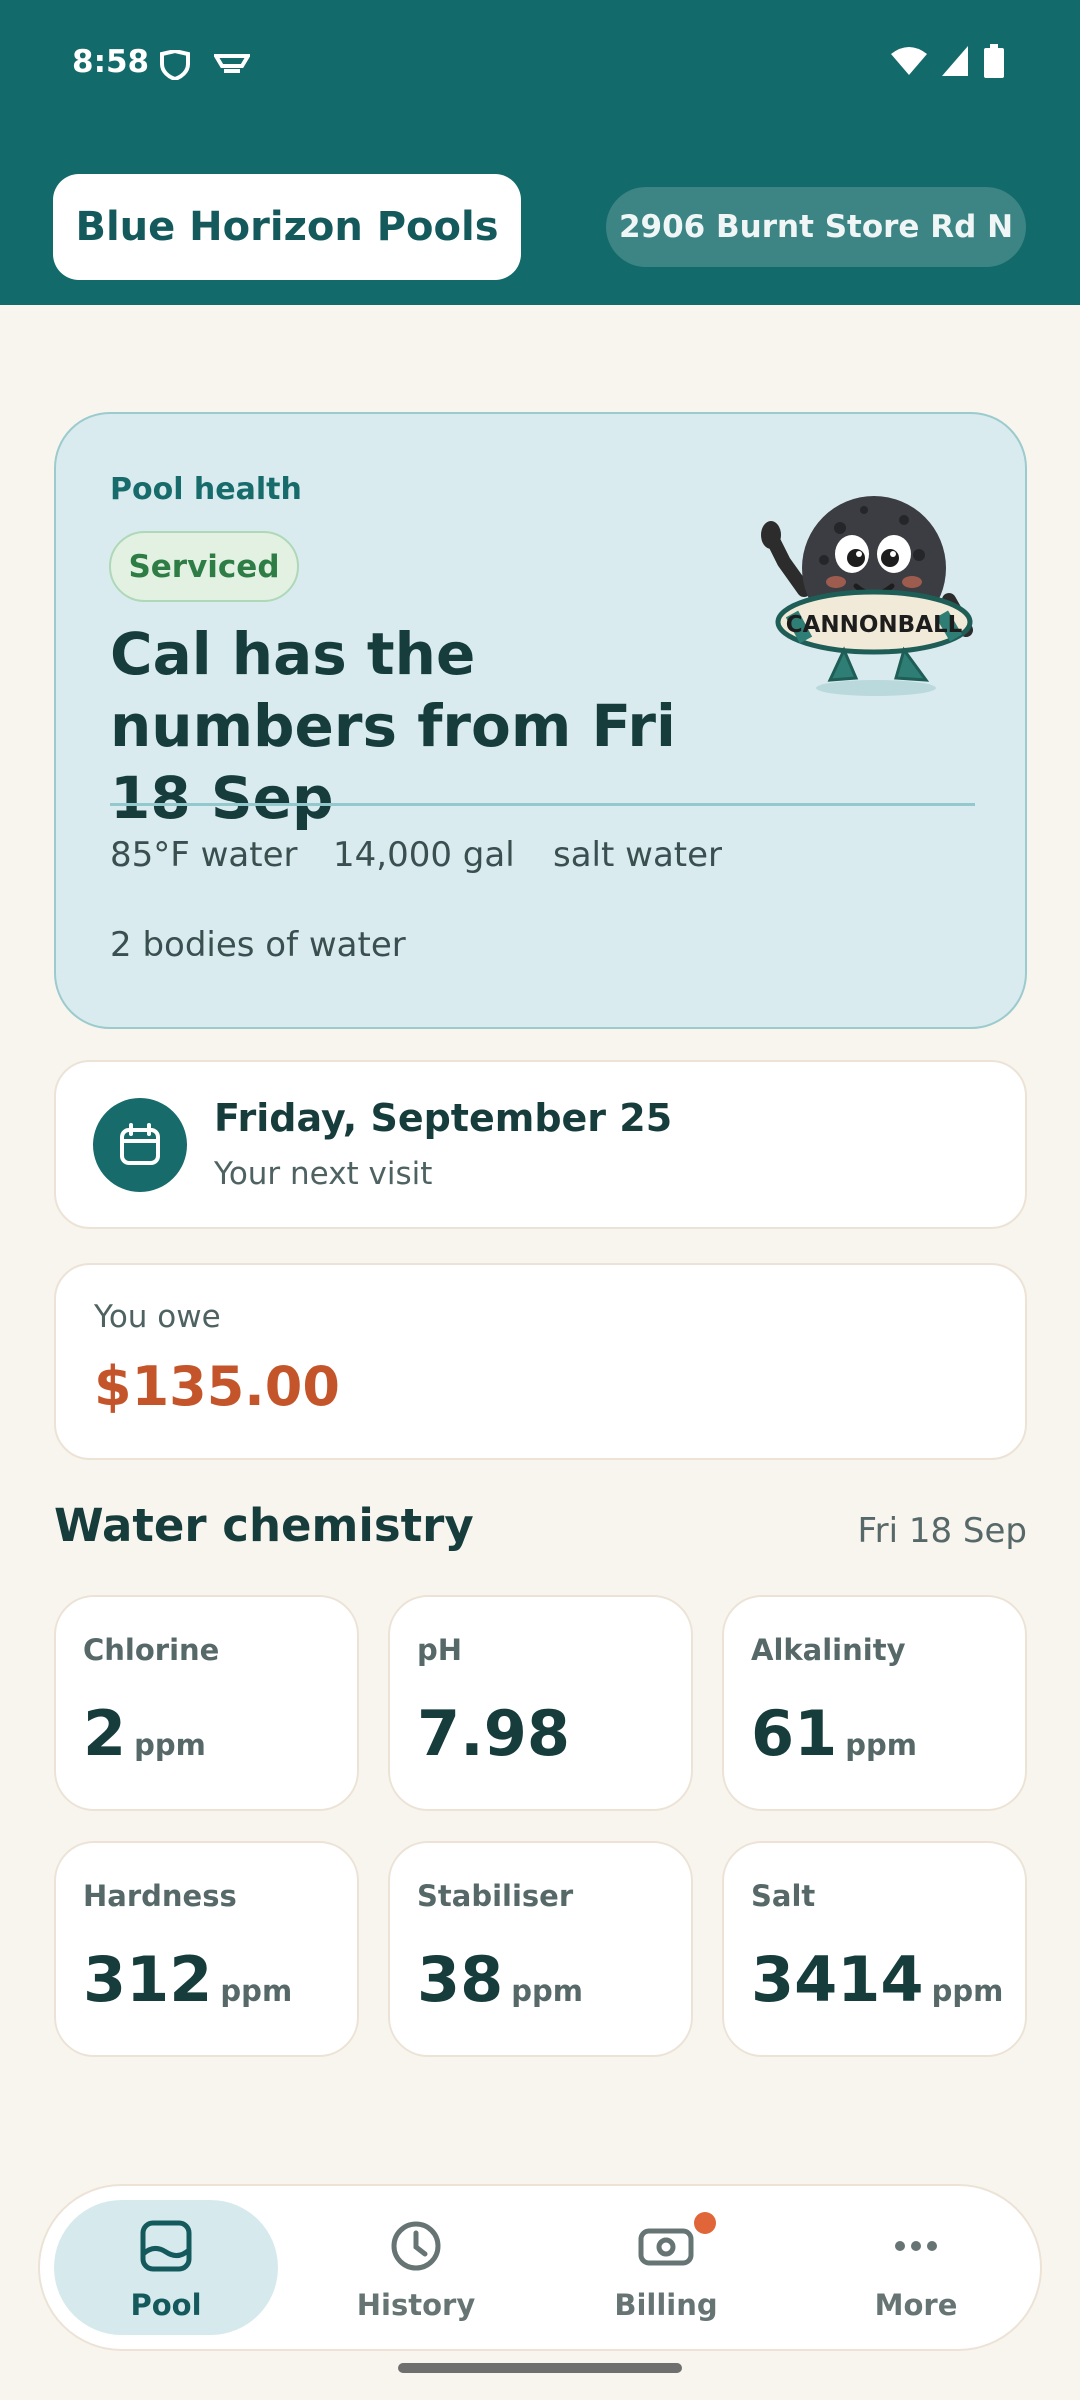  Describe the element at coordinates (540, 2368) in the screenshot. I see `gesture-bar` at that location.